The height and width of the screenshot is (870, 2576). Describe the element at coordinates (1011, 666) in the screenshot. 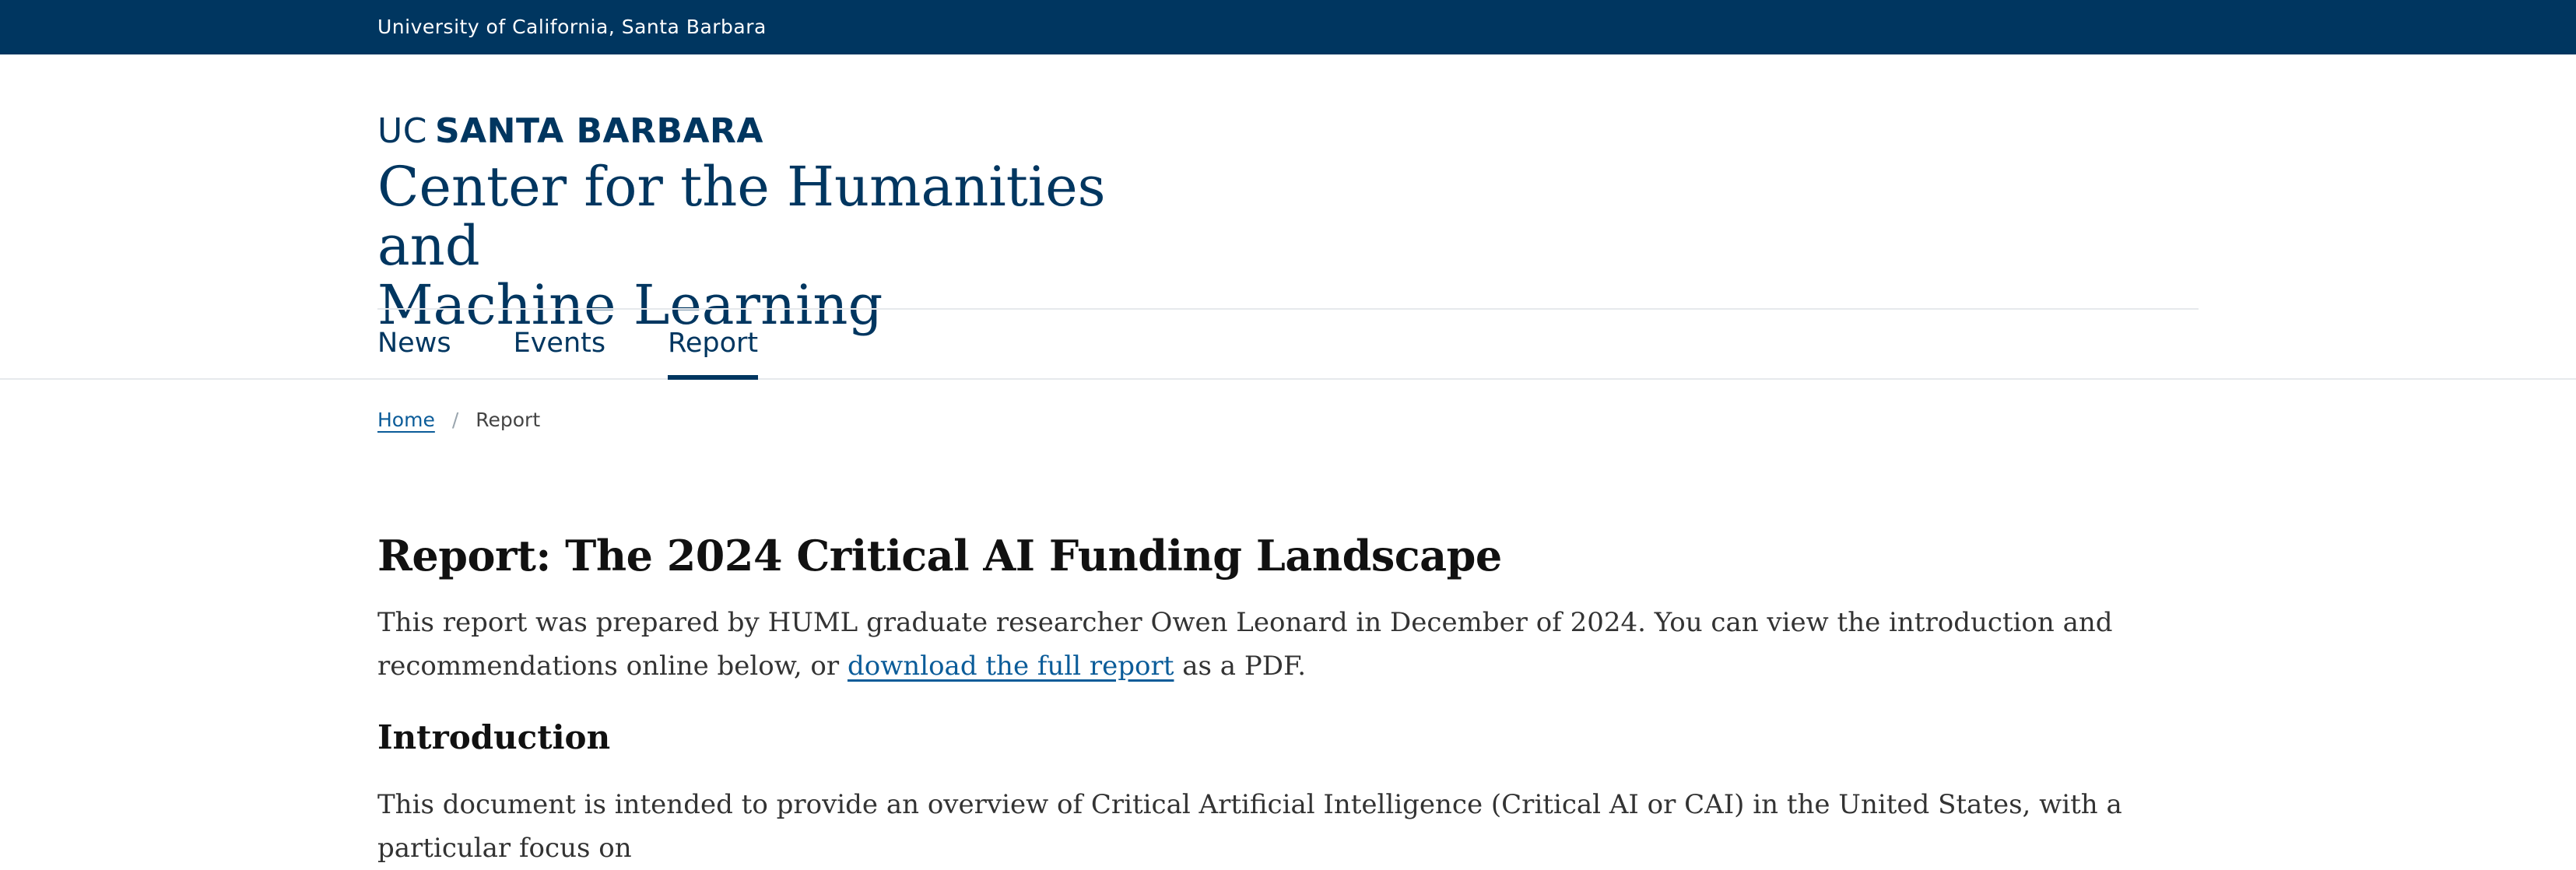

I see `download-report-link: download the full report` at that location.